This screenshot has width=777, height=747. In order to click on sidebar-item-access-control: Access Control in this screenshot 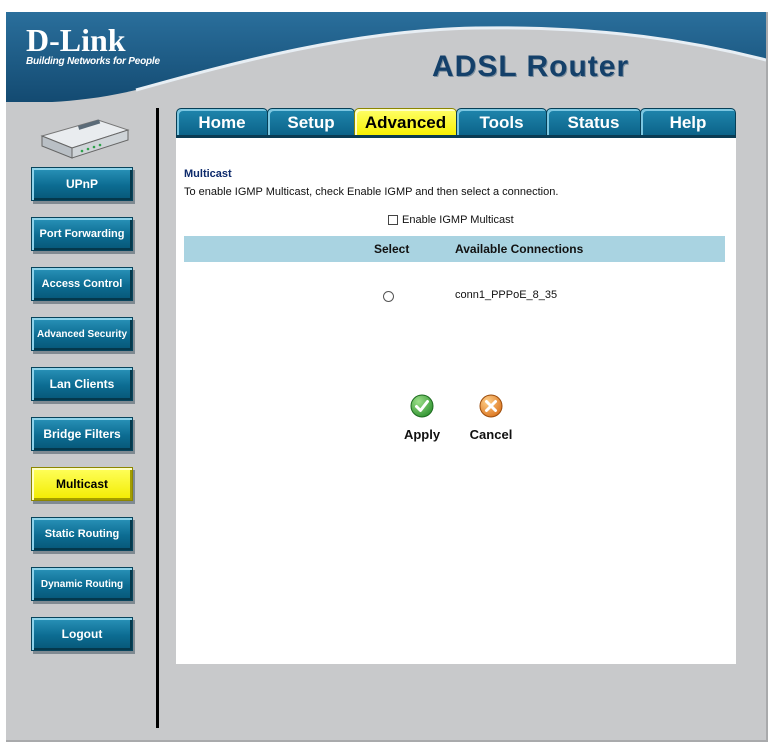, I will do `click(82, 284)`.